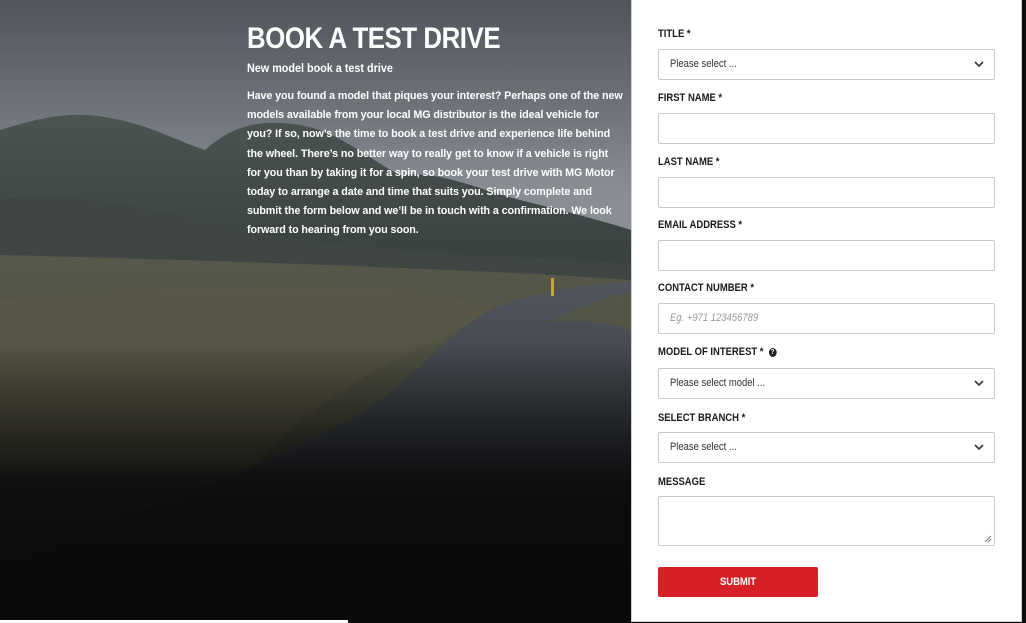  I want to click on branch-label: SELECT BRANCH *, so click(702, 418).